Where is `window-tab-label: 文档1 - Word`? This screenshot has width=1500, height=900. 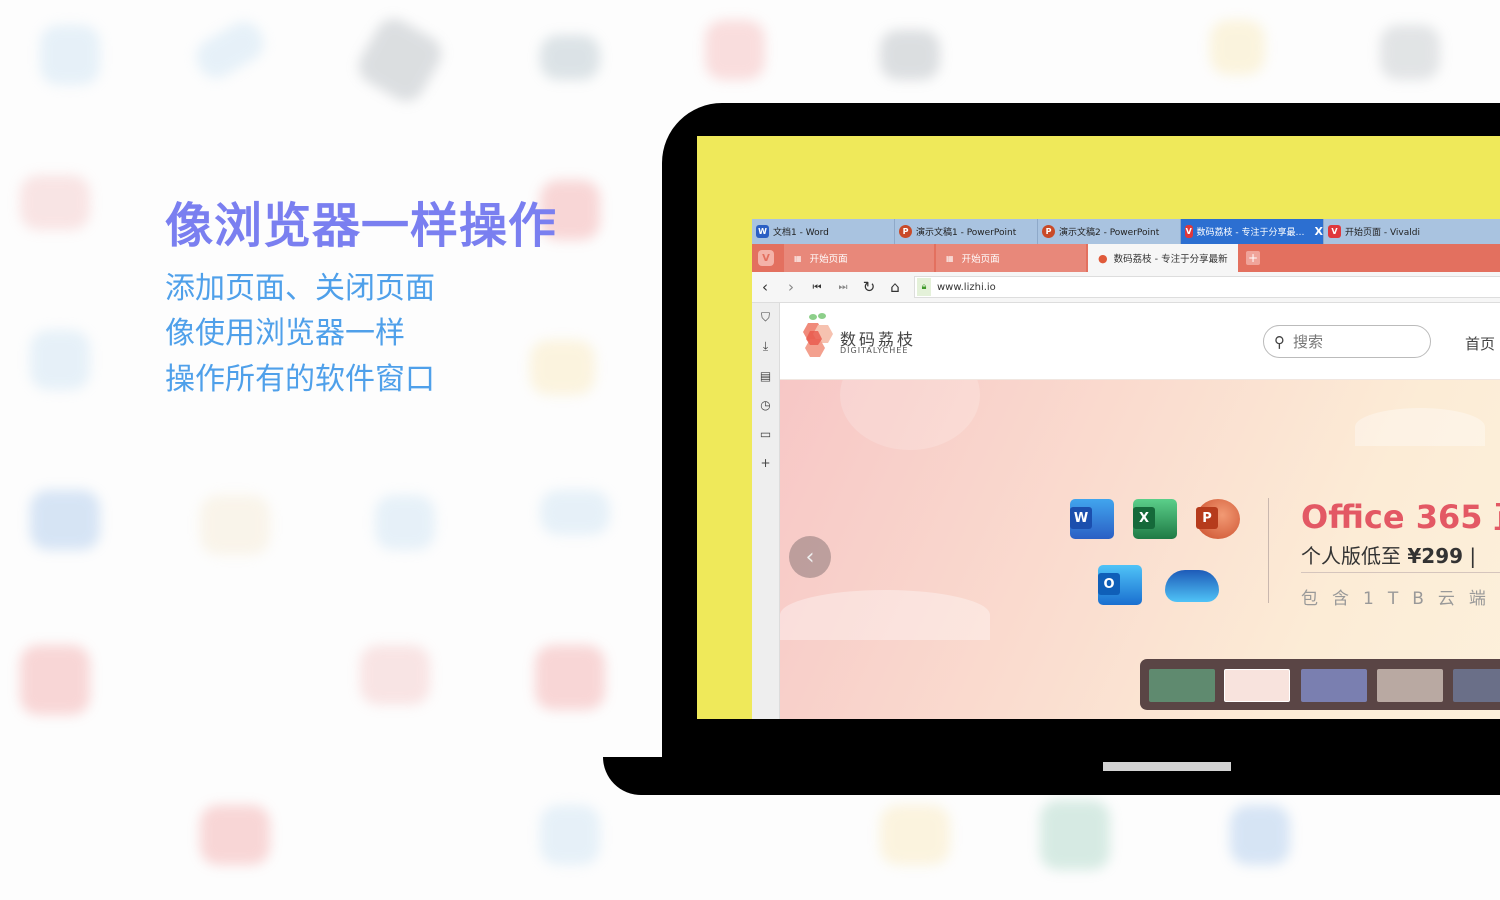 window-tab-label: 文档1 - Word is located at coordinates (801, 233).